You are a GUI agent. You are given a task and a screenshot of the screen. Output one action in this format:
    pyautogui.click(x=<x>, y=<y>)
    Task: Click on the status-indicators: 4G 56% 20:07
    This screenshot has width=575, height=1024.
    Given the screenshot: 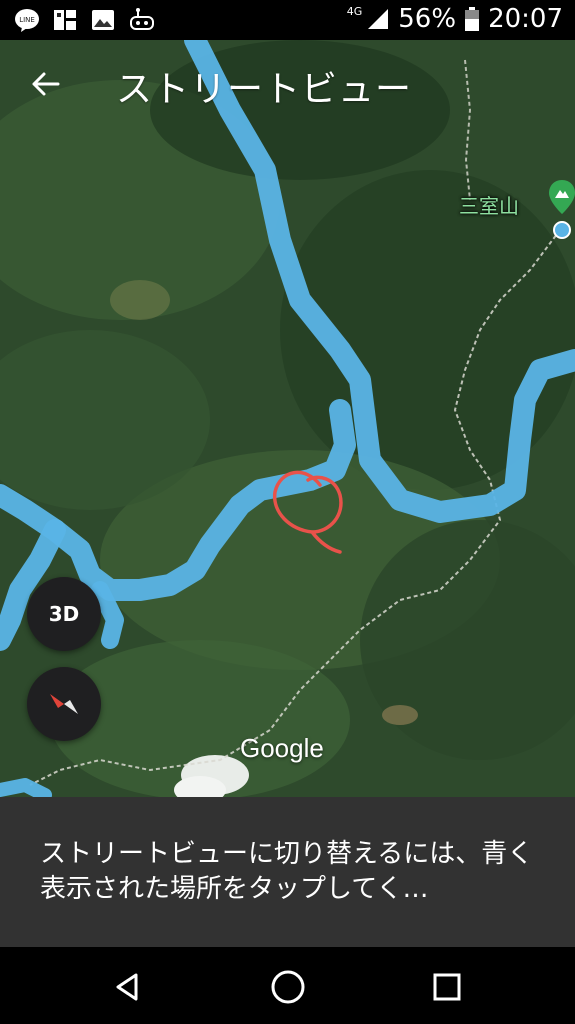 What is the action you would take?
    pyautogui.click(x=455, y=19)
    